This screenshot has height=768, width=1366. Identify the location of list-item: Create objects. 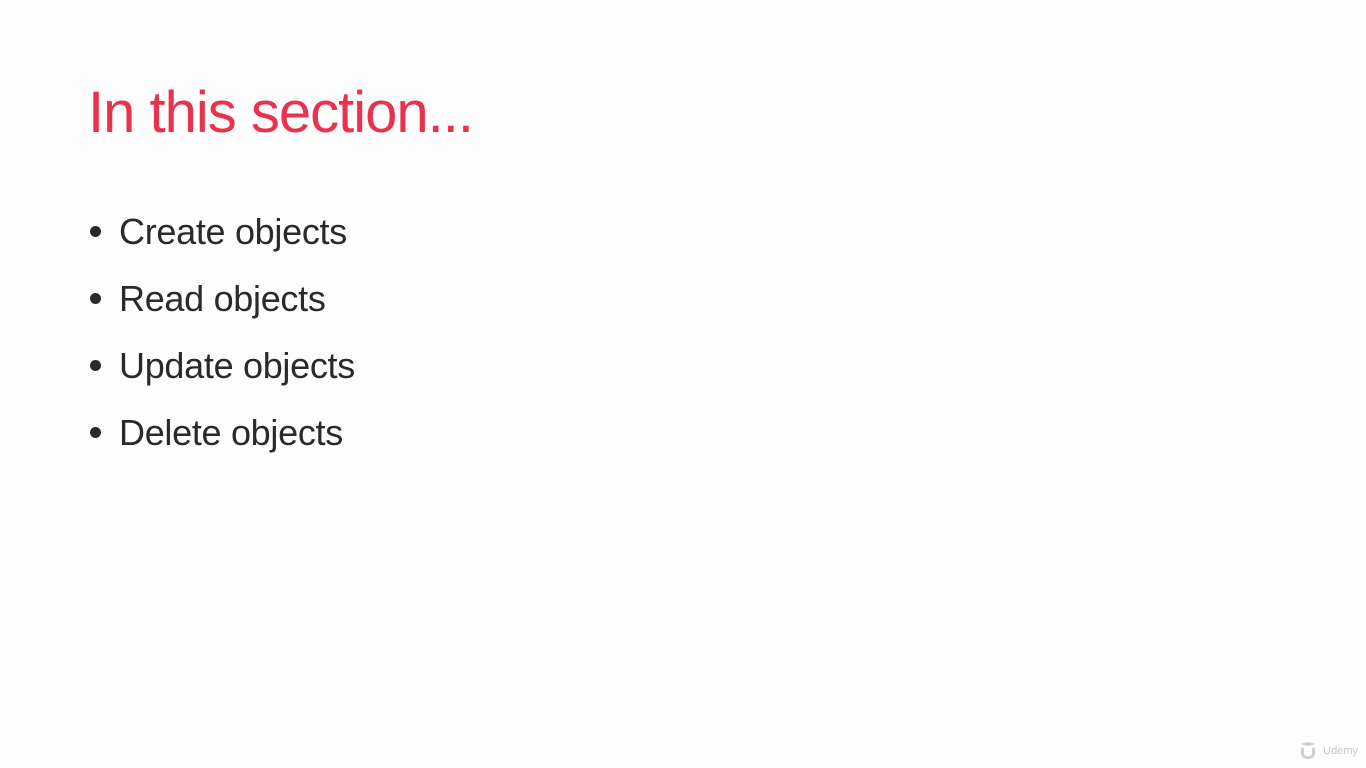
(221, 231).